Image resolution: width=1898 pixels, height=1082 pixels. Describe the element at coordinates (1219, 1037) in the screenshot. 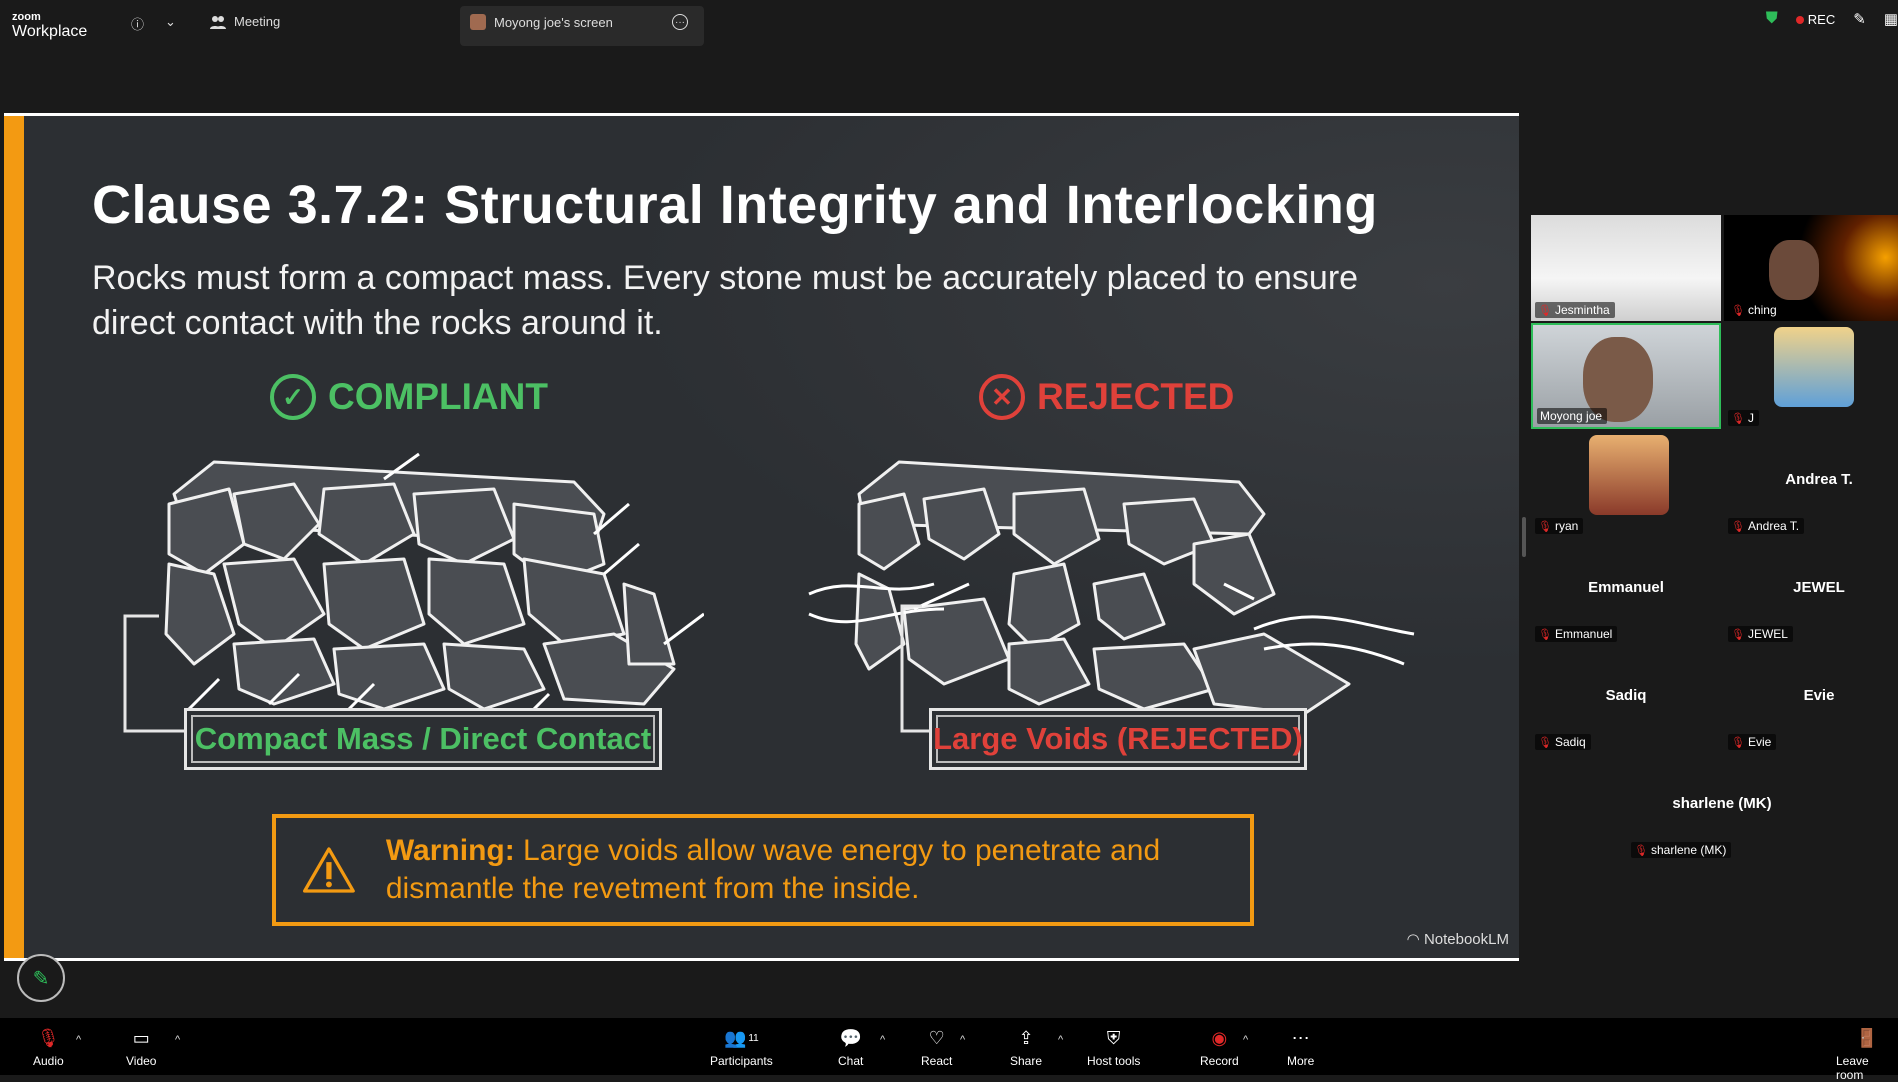

I see `record-icon: ◉` at that location.